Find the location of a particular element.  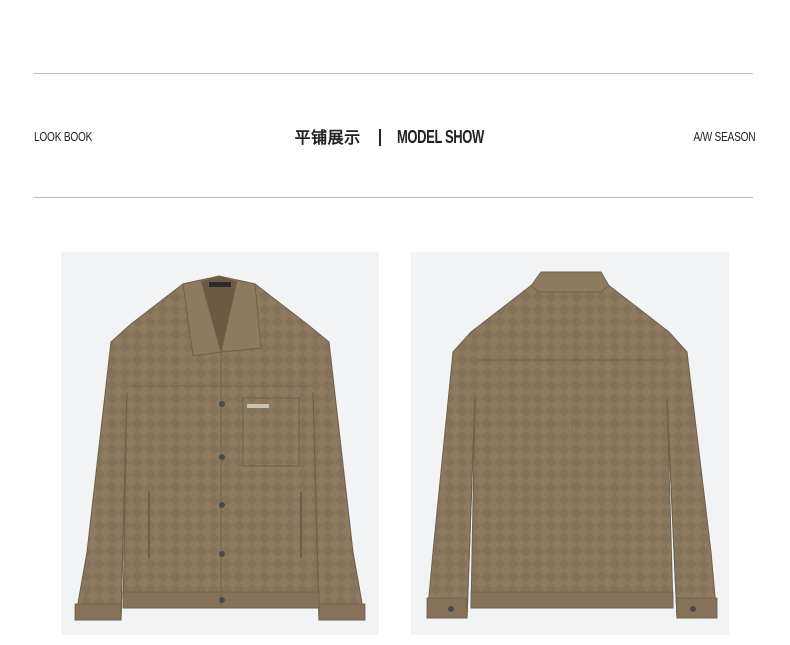

season-label: A/W SEASON is located at coordinates (724, 136).